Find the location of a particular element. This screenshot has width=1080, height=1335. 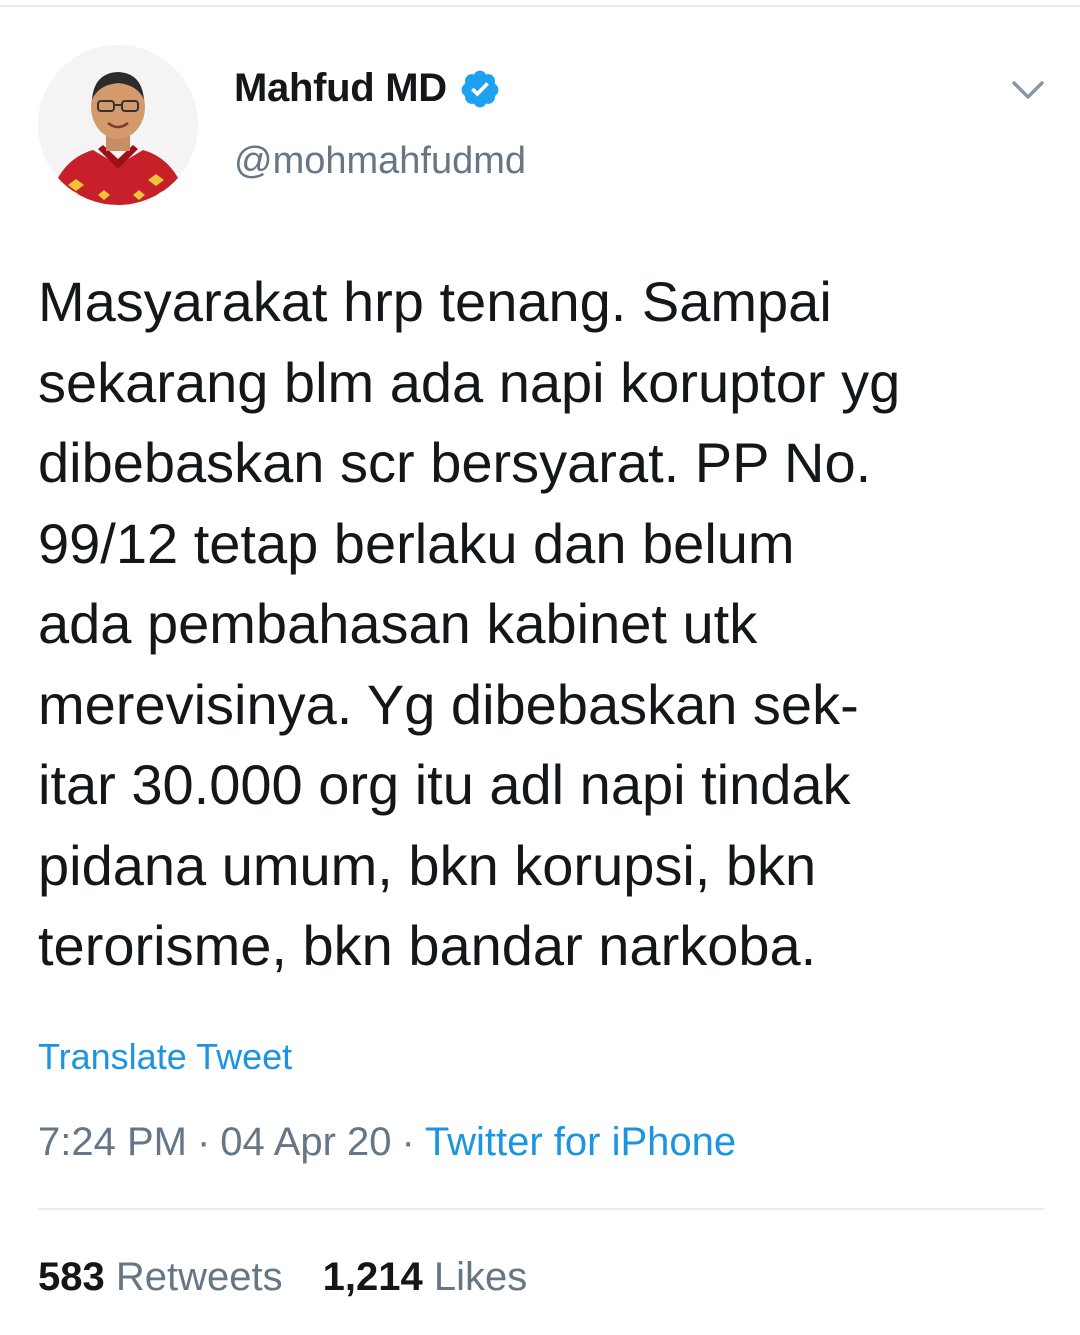

tweet-meta: 7:24 PM · 04 Apr 20 · Twitter for iPhone is located at coordinates (387, 1142).